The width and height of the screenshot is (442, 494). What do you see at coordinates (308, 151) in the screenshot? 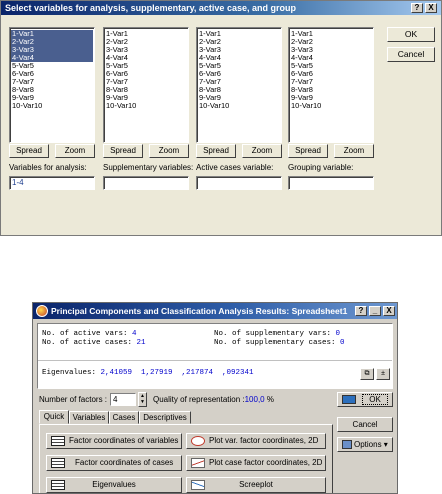
I see `grouping-spread-button: Spread` at bounding box center [308, 151].